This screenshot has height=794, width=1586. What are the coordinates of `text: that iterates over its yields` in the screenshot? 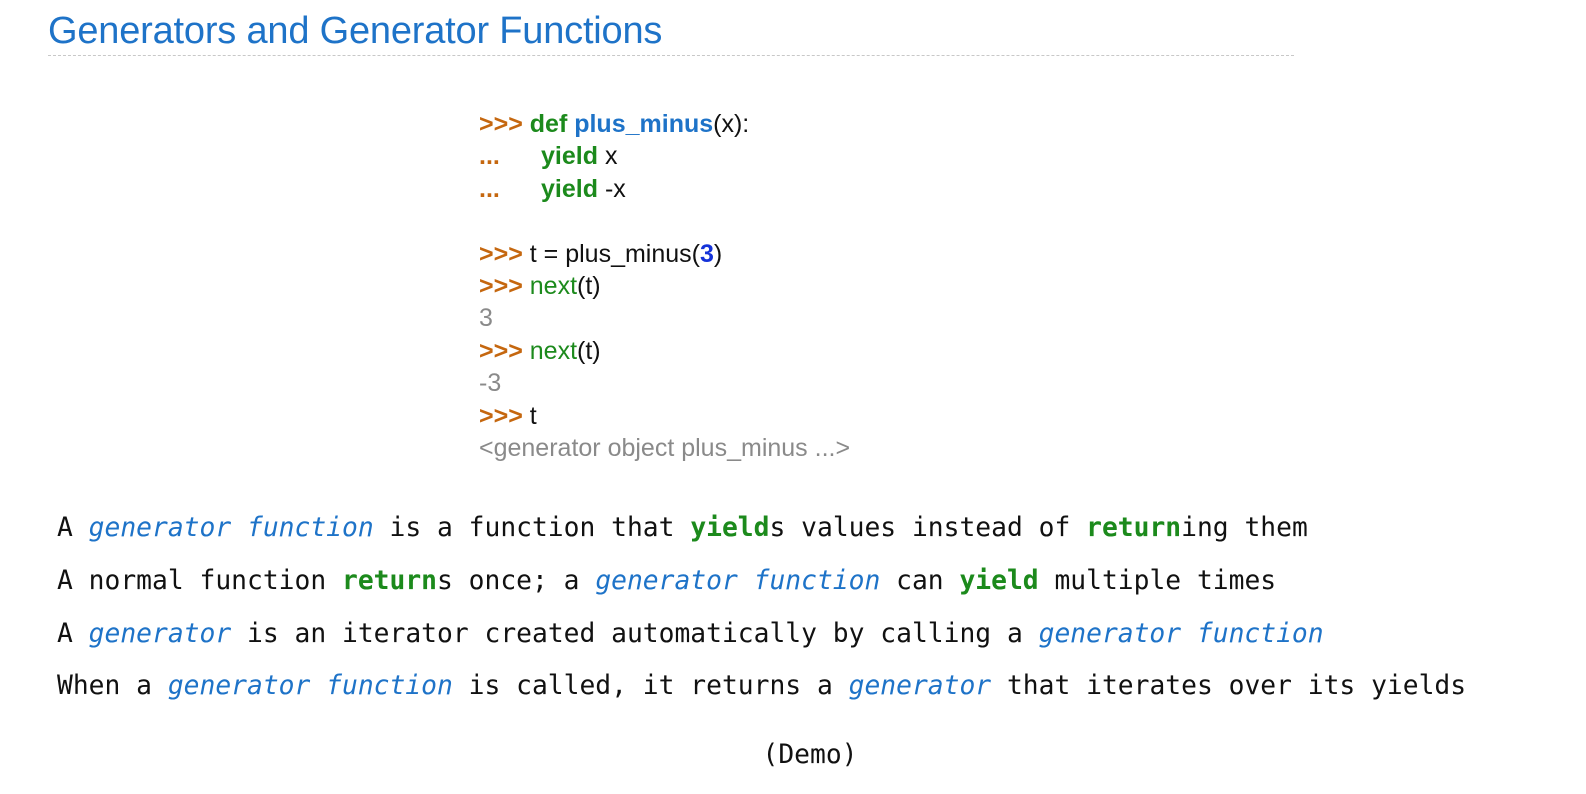 It's located at (1229, 686).